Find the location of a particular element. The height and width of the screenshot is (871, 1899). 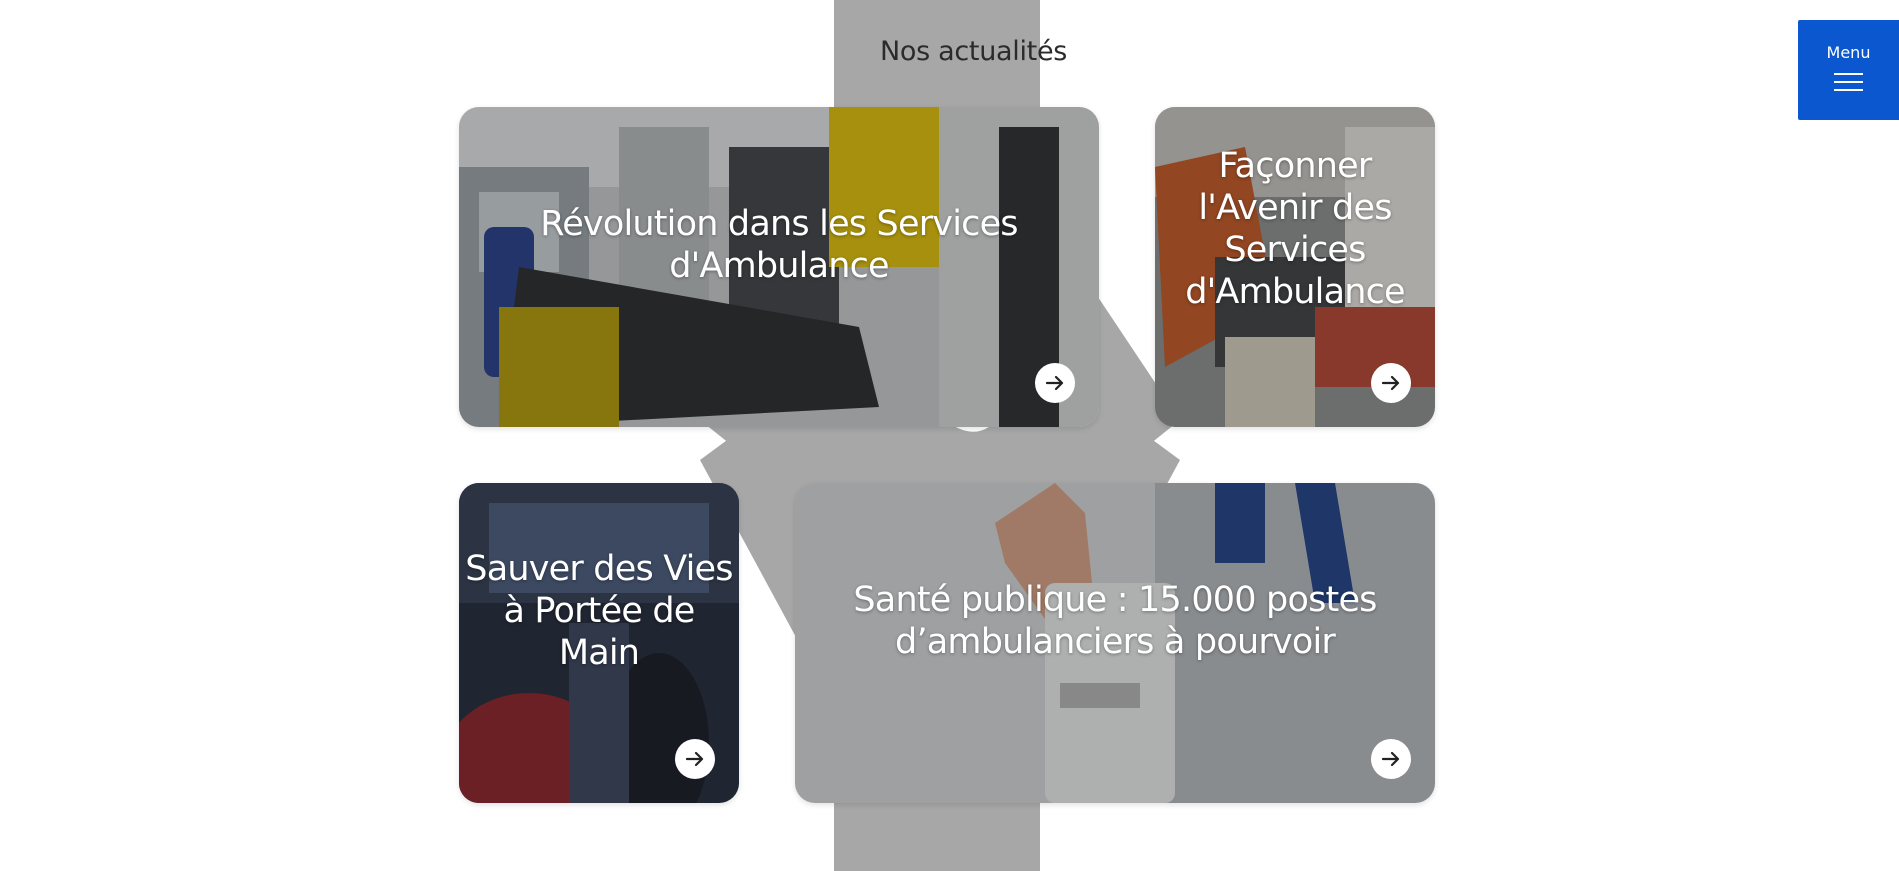

card-title: Révolution dans les Services d'Ambulance is located at coordinates (779, 245).